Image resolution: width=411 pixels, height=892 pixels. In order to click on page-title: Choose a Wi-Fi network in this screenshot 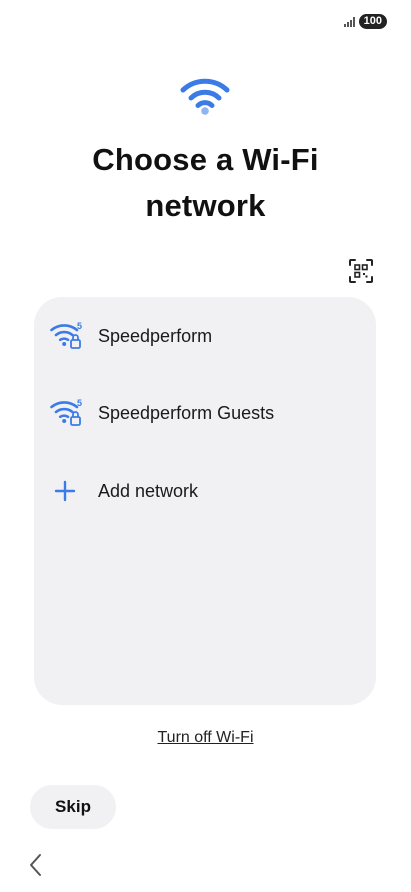, I will do `click(205, 183)`.